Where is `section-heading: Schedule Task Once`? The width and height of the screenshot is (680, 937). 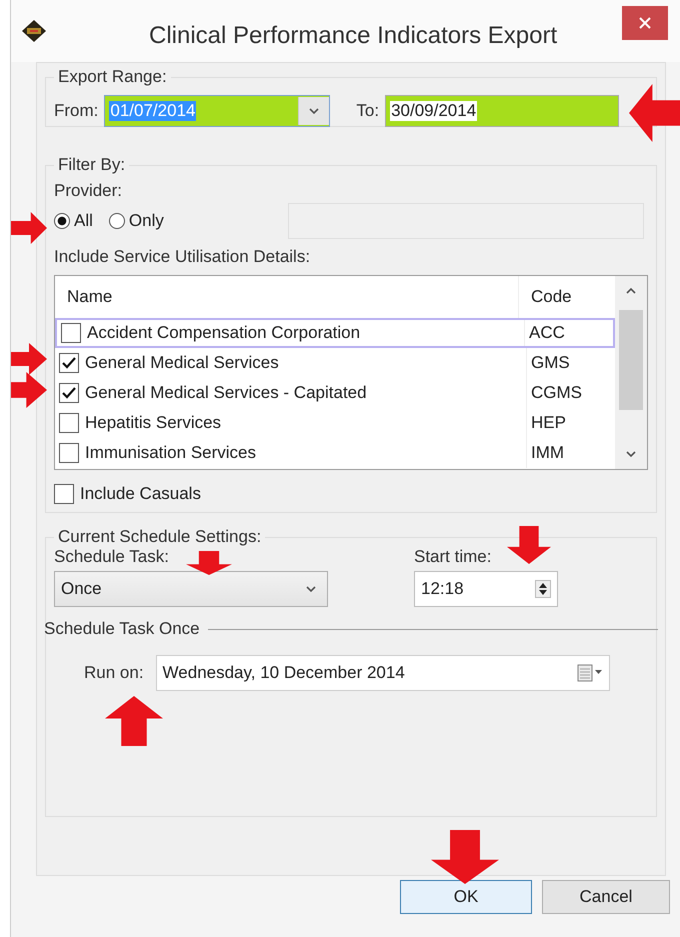 section-heading: Schedule Task Once is located at coordinates (122, 629).